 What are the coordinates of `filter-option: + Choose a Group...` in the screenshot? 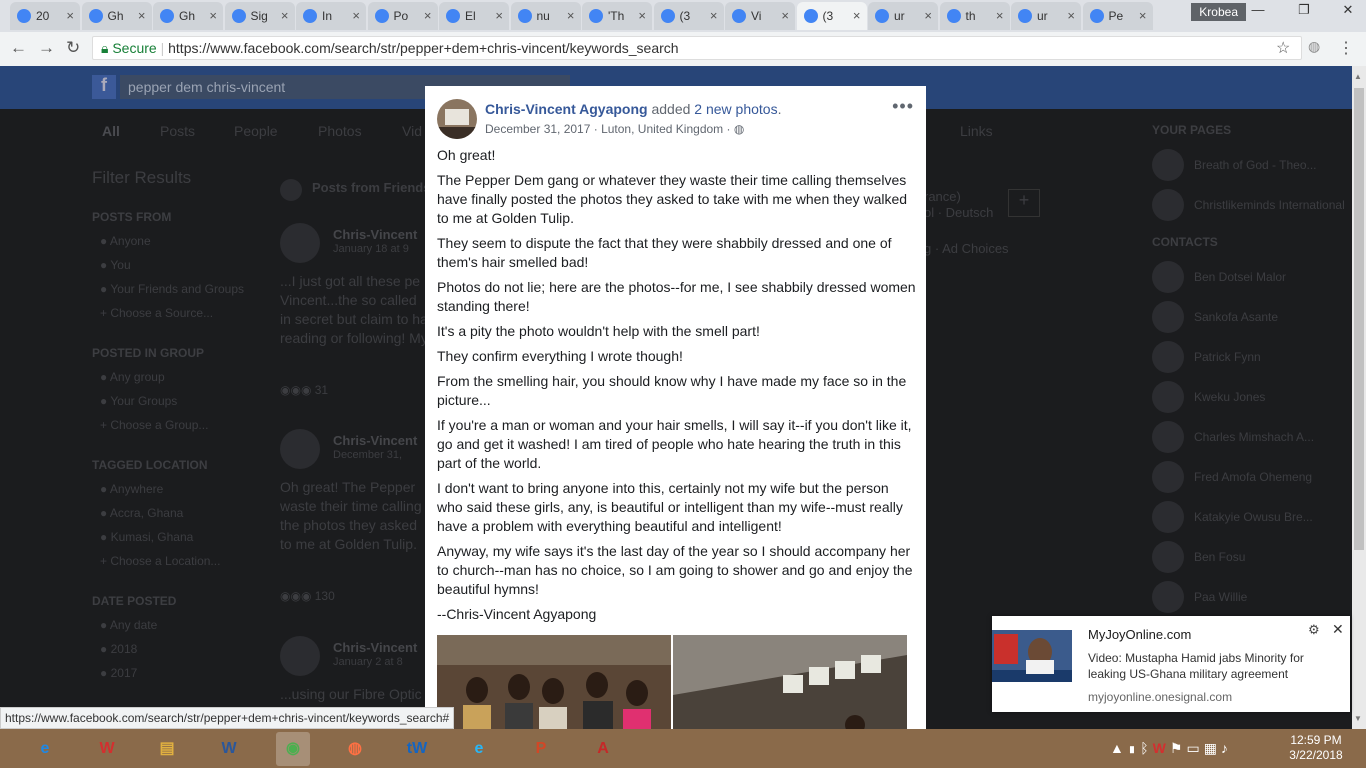 It's located at (154, 425).